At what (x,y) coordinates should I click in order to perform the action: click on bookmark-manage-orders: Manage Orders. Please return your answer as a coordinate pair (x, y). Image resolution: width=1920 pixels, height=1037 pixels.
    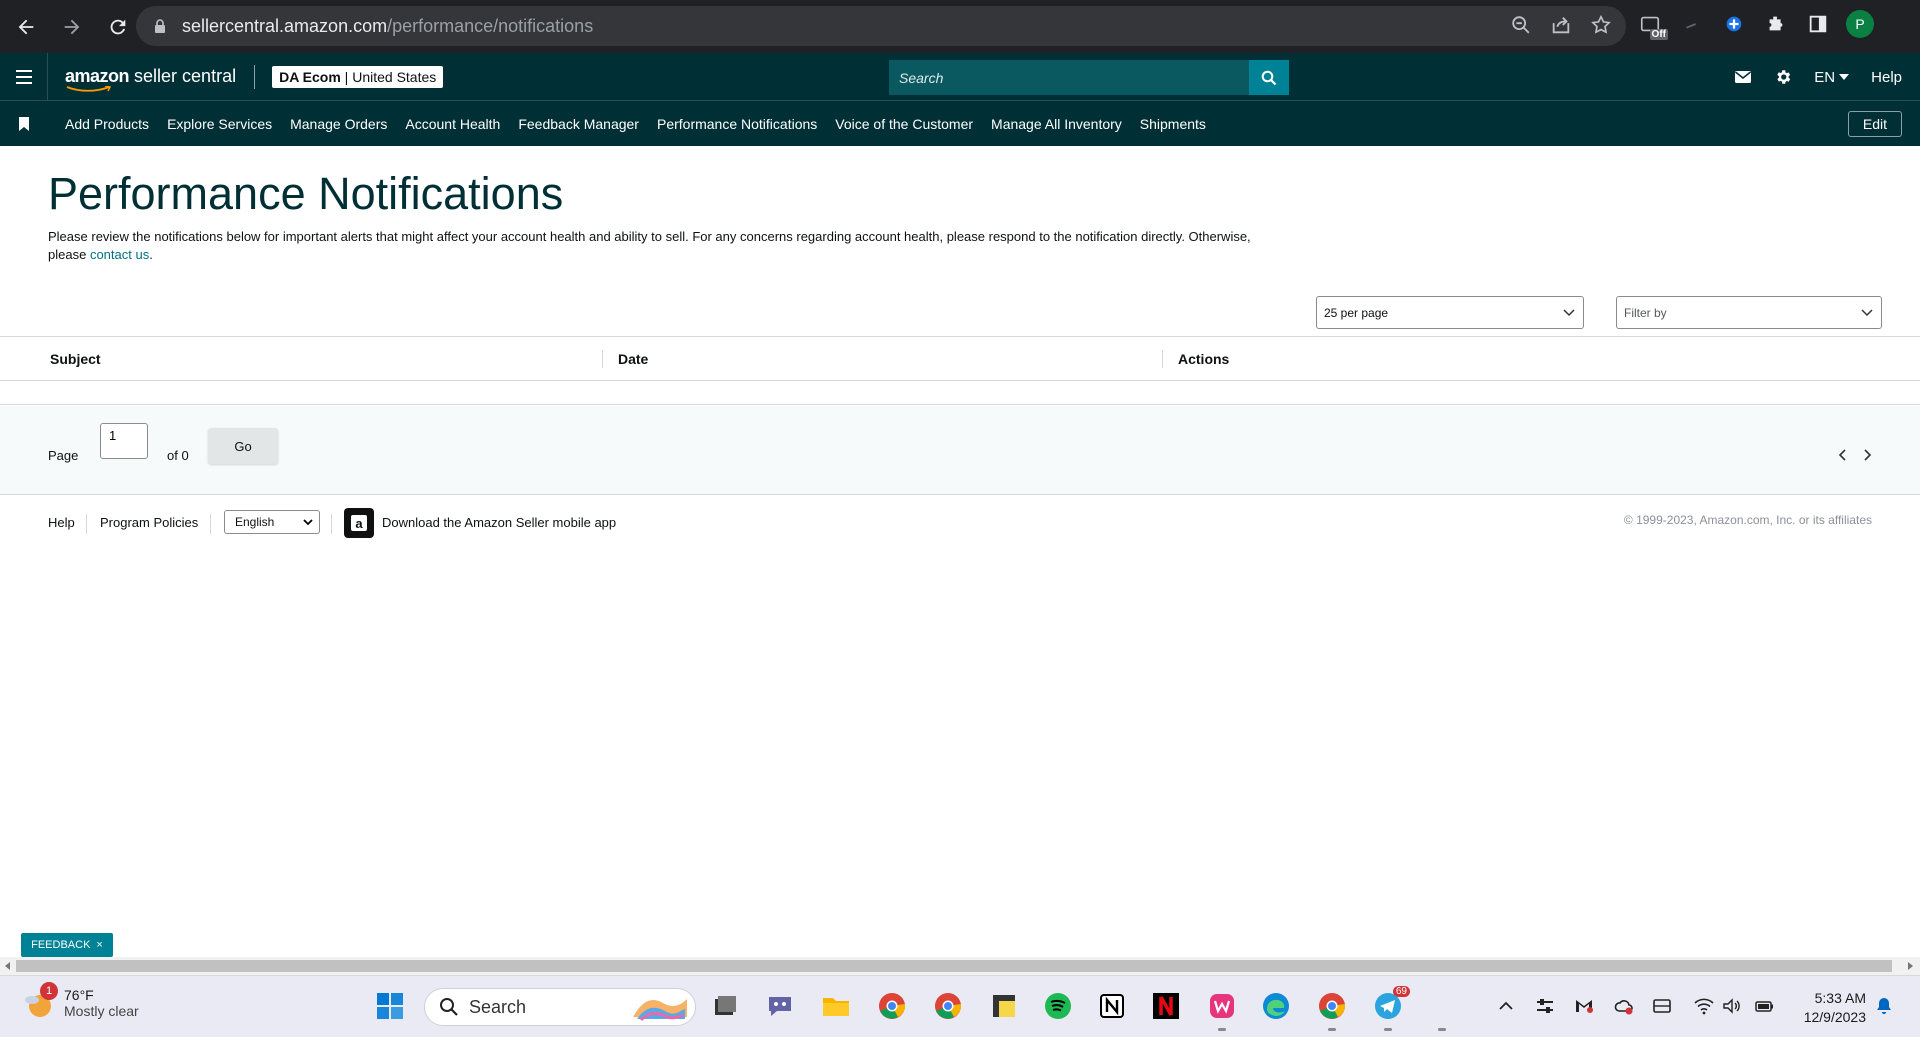
    Looking at the image, I should click on (338, 124).